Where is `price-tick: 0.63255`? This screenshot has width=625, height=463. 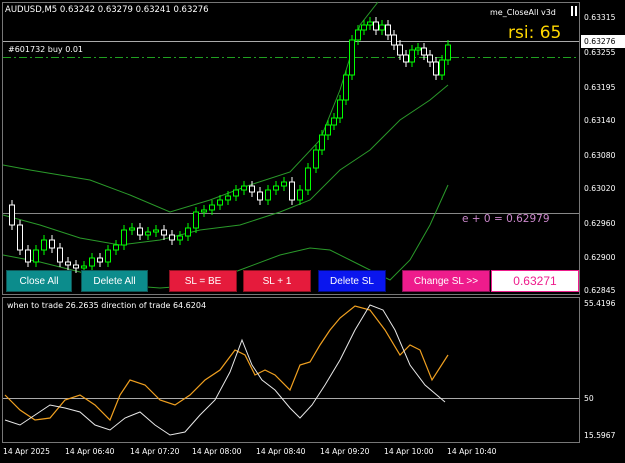 price-tick: 0.63255 is located at coordinates (600, 52).